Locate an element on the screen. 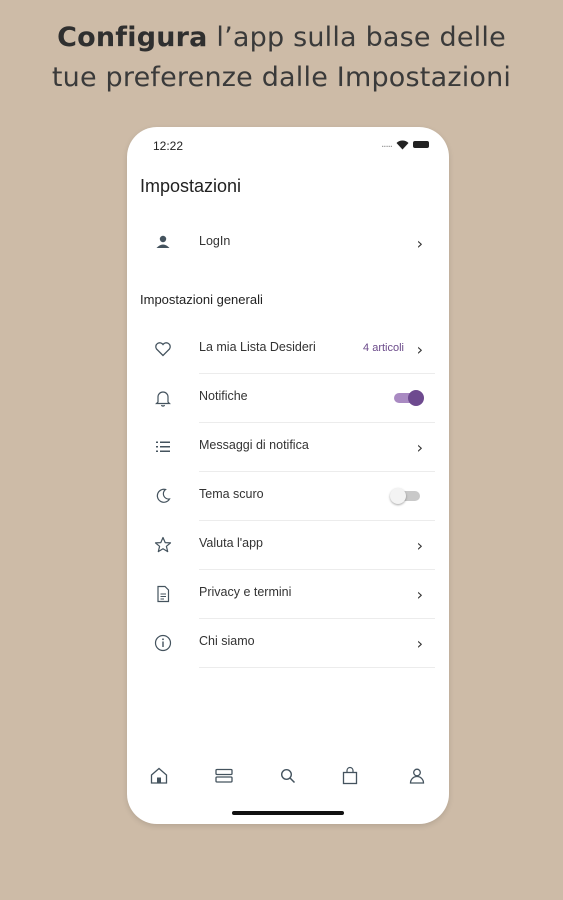  categories-icon is located at coordinates (224, 776).